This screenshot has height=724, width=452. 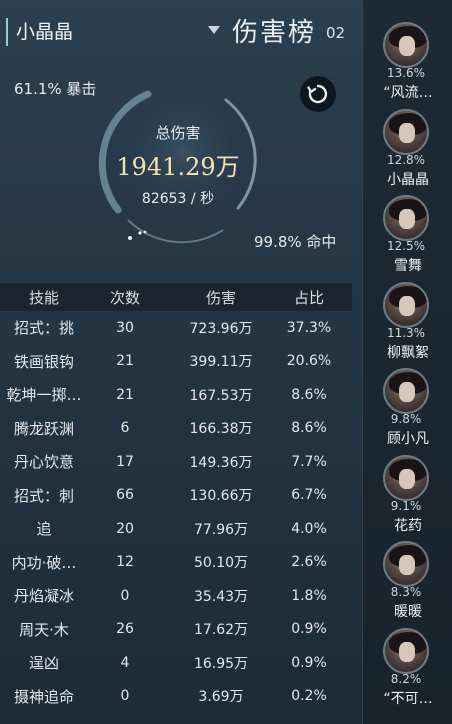 I want to click on damage-value: 3.69万, so click(x=221, y=697).